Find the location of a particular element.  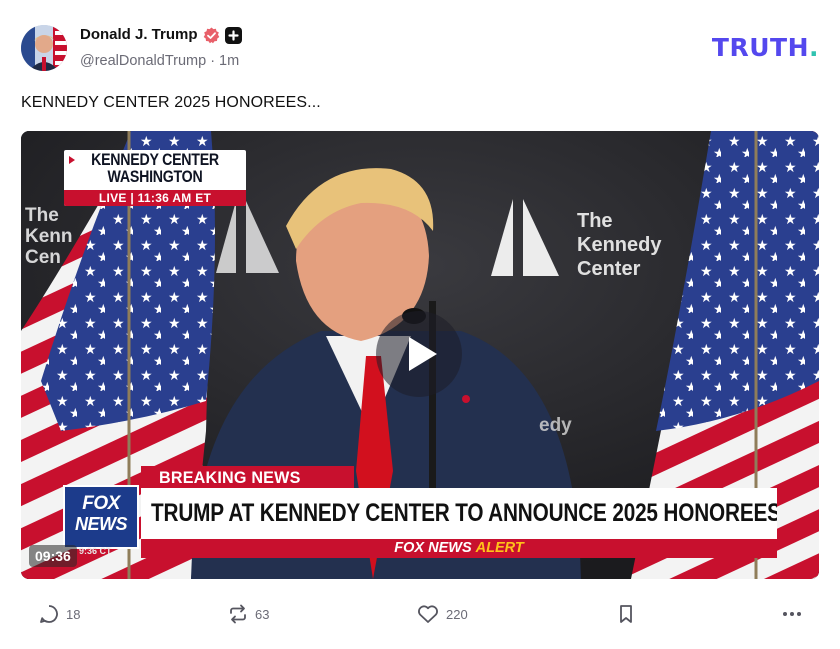

play-button is located at coordinates (419, 354).